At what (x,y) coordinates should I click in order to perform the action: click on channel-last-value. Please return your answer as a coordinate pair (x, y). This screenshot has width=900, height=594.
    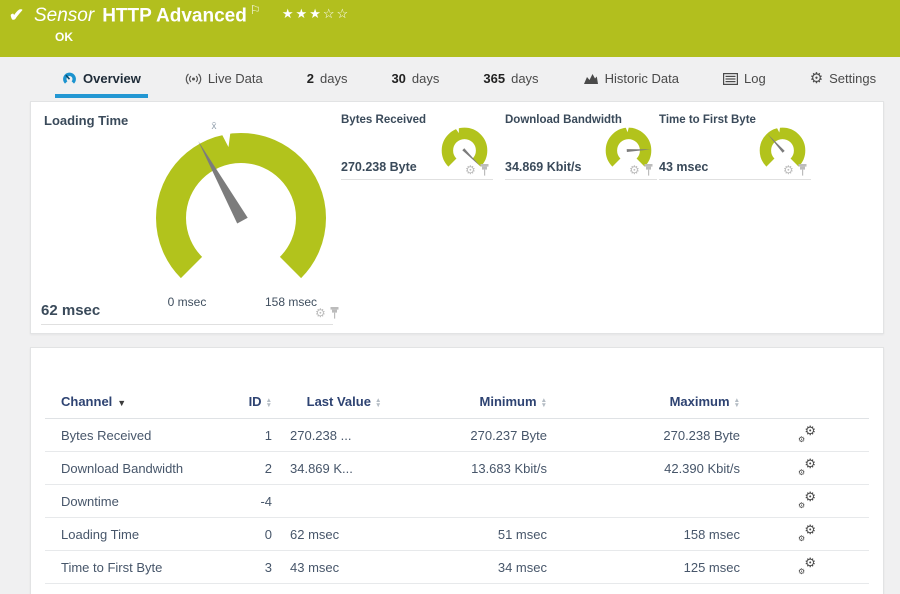
    Looking at the image, I should click on (361, 501).